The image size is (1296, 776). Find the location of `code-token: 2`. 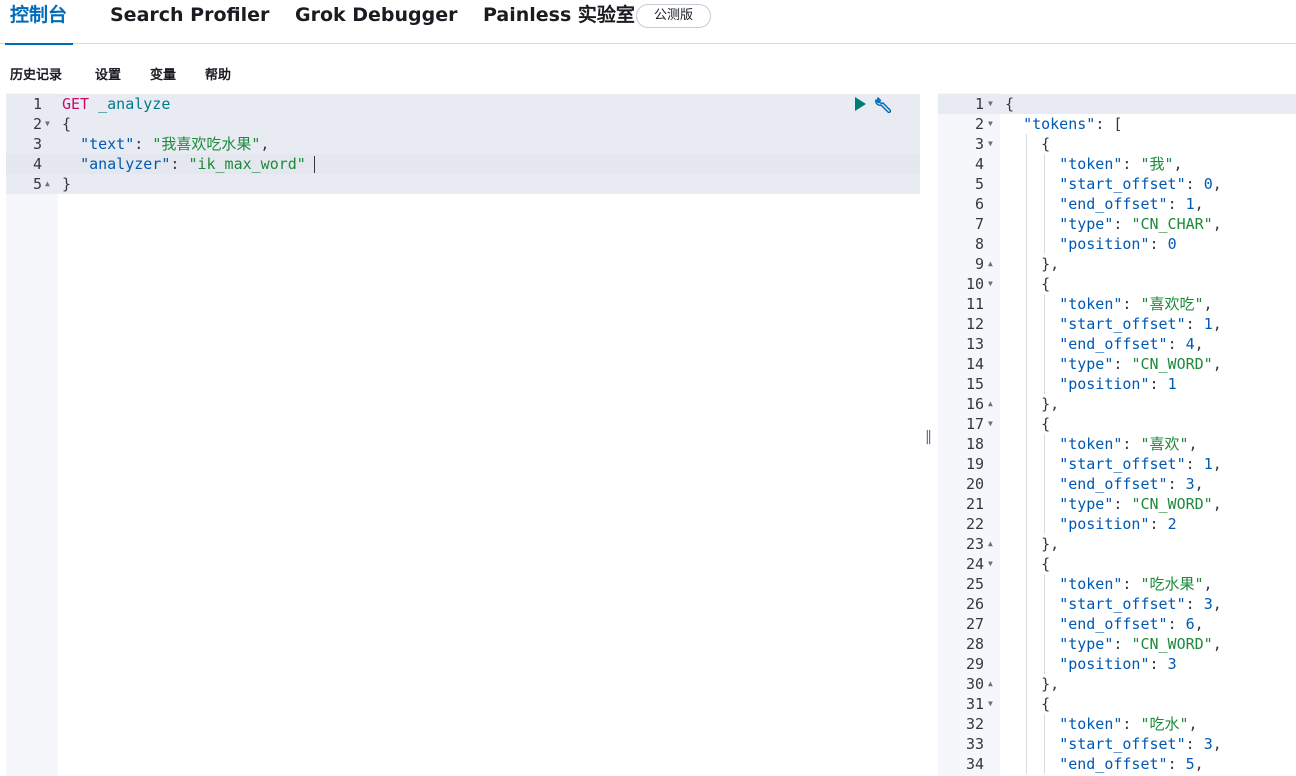

code-token: 2 is located at coordinates (1172, 524).